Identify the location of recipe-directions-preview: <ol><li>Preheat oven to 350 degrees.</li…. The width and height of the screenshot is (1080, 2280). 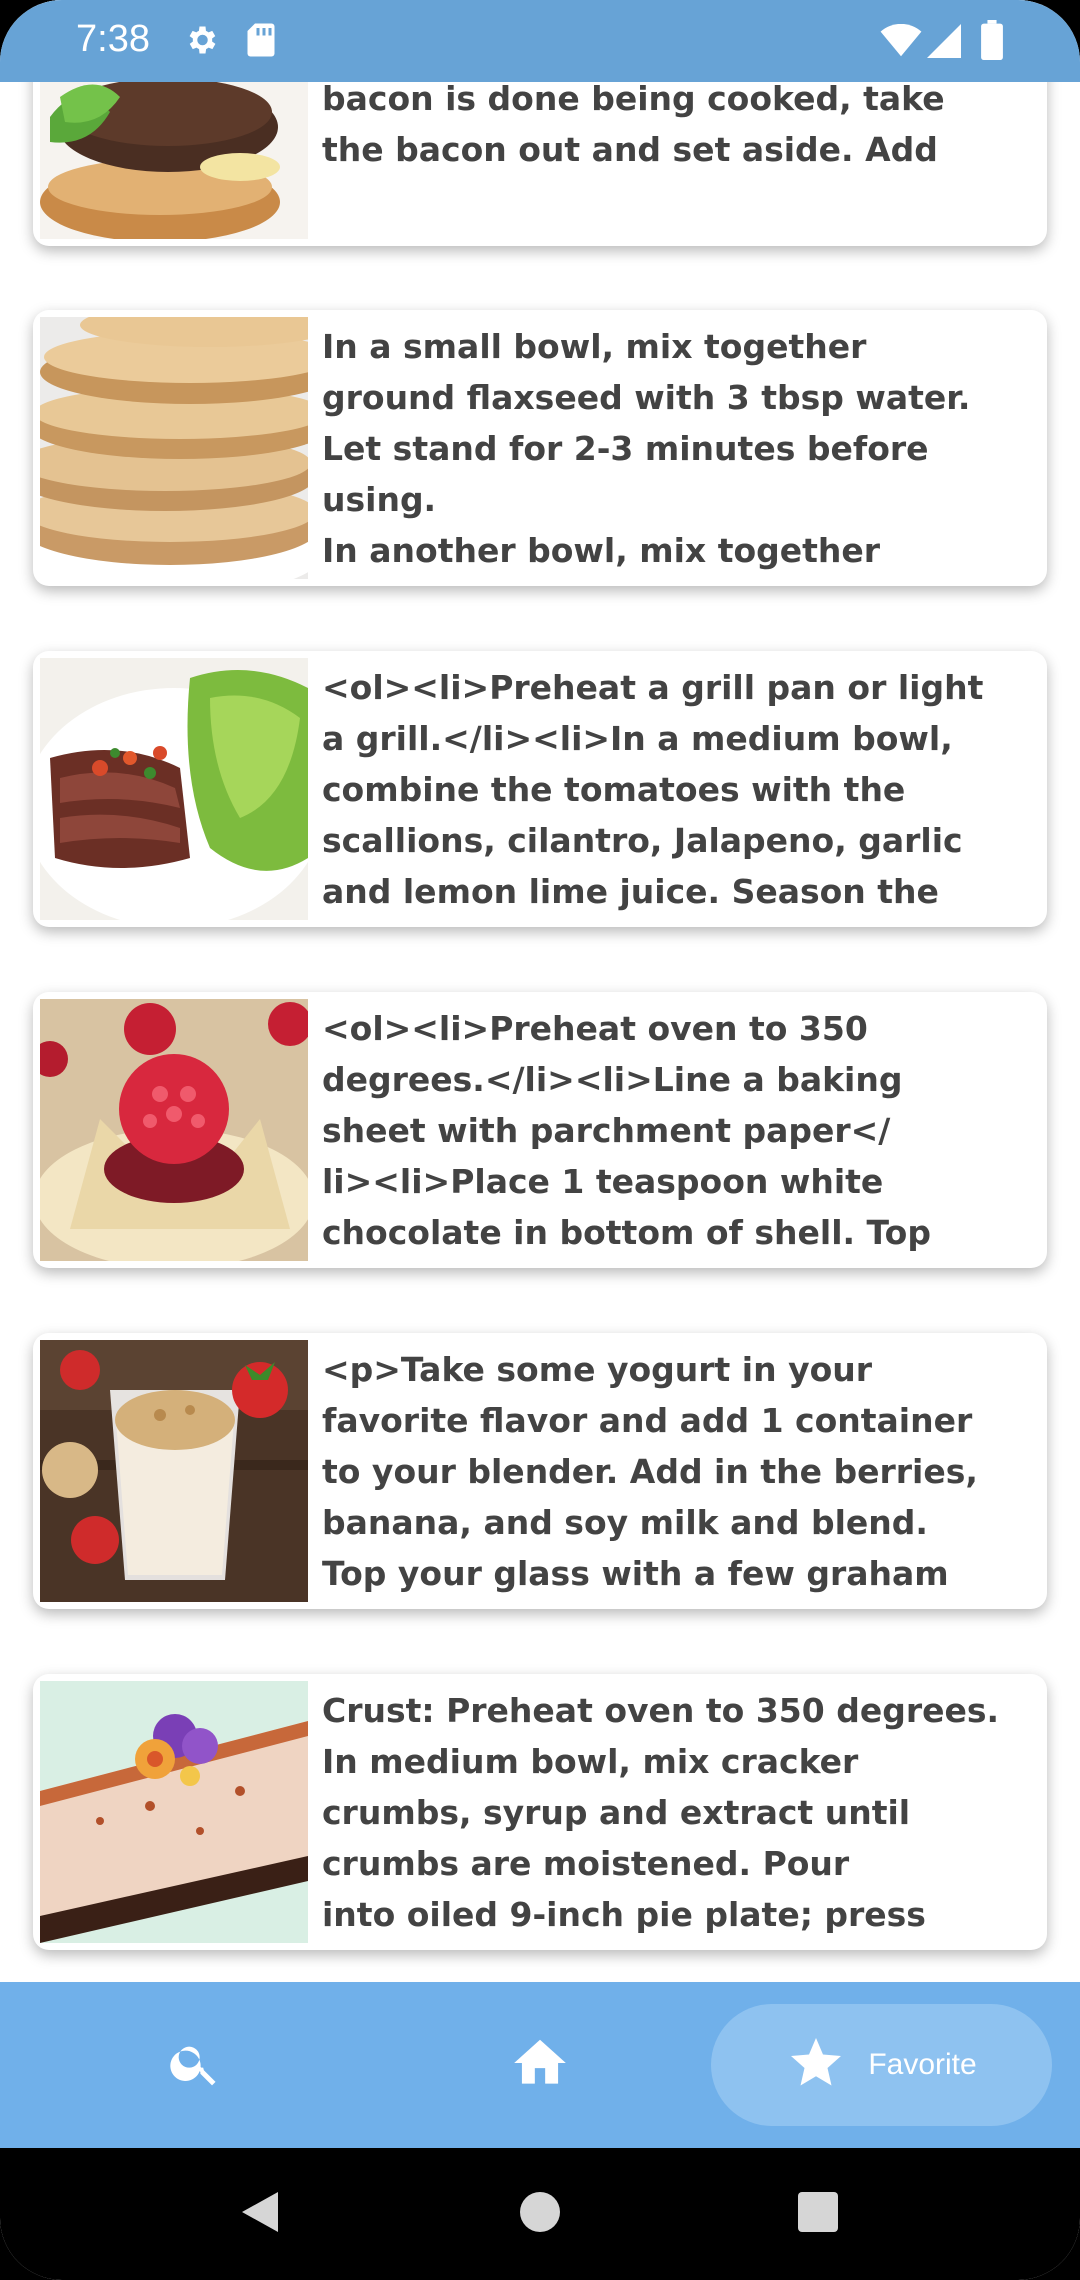
(626, 1130).